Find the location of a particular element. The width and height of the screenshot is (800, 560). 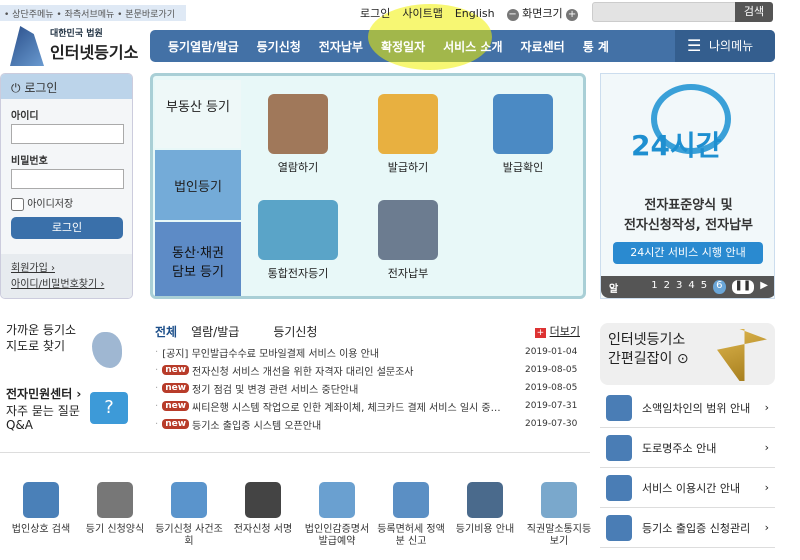

info-link: 등기소 출입증 신청관리 › is located at coordinates (687, 528).